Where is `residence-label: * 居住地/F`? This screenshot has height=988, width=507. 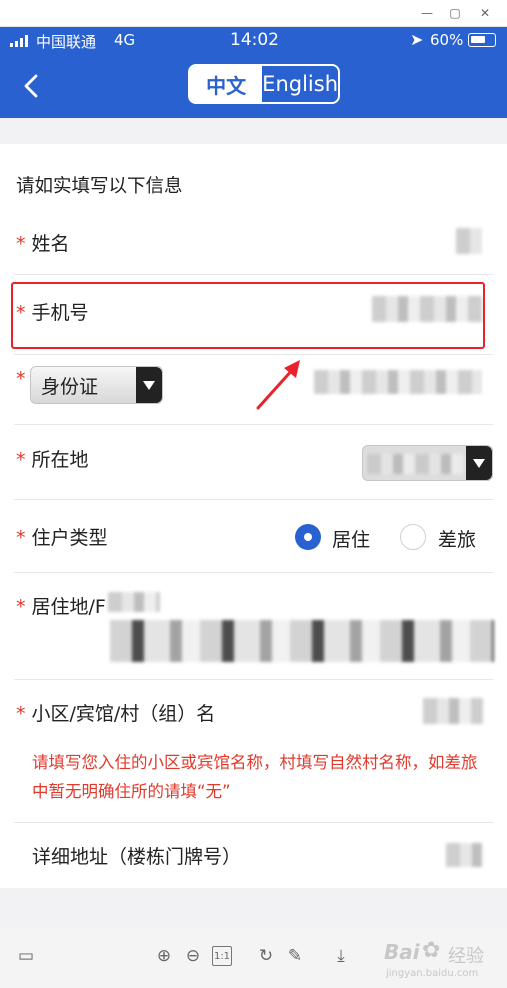
residence-label: * 居住地/F is located at coordinates (61, 607).